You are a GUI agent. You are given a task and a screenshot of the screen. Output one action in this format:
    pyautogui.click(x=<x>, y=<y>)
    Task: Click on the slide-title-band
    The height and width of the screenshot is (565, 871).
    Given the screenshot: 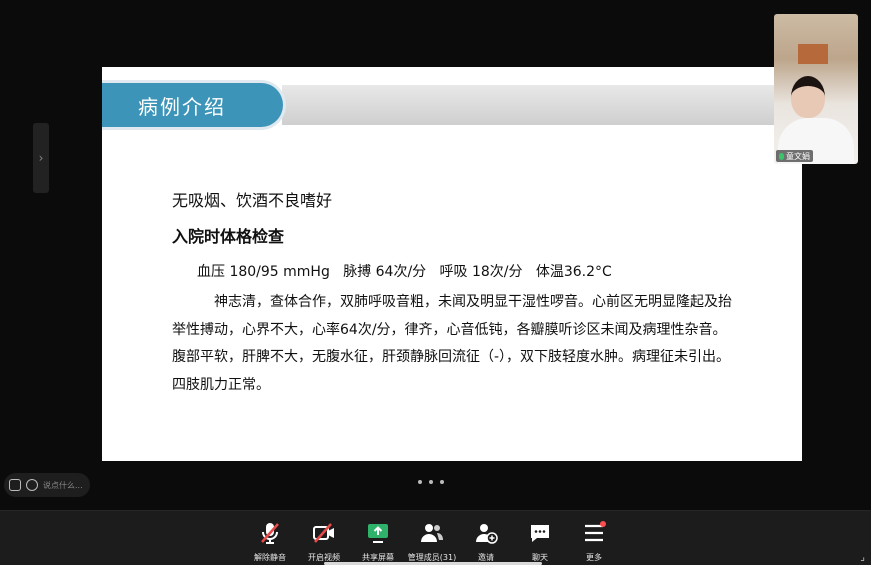 What is the action you would take?
    pyautogui.click(x=542, y=105)
    